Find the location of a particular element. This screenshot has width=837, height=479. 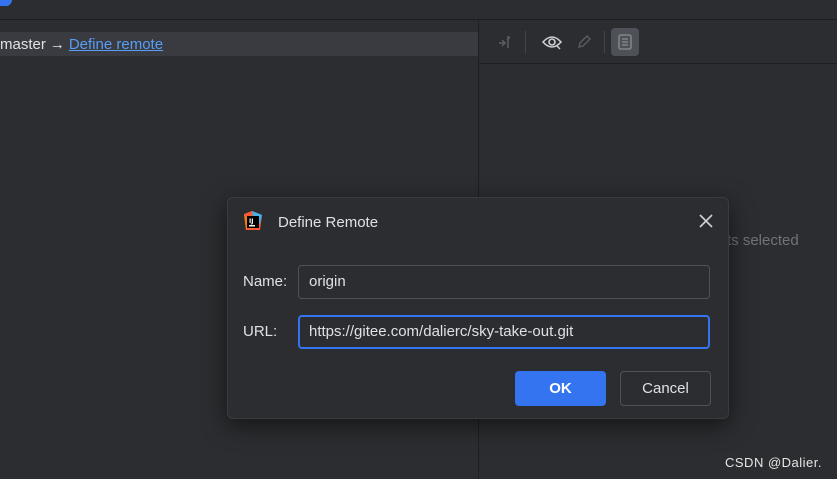

watermark: CSDN @Dalier. is located at coordinates (773, 462).